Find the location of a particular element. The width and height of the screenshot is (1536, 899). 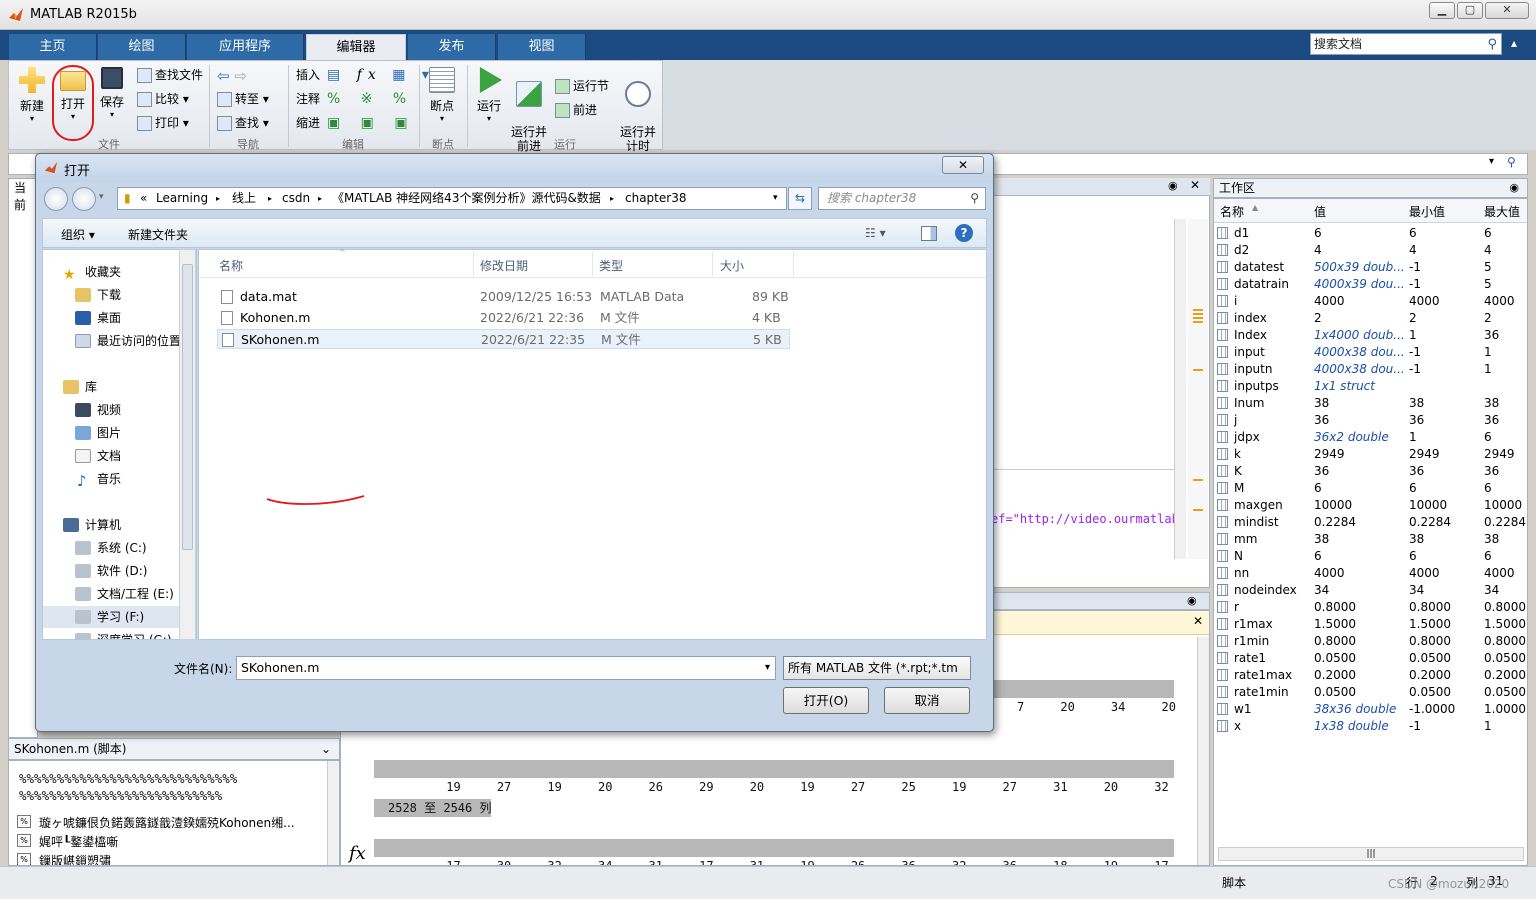

details-scrollbar is located at coordinates (333, 813).